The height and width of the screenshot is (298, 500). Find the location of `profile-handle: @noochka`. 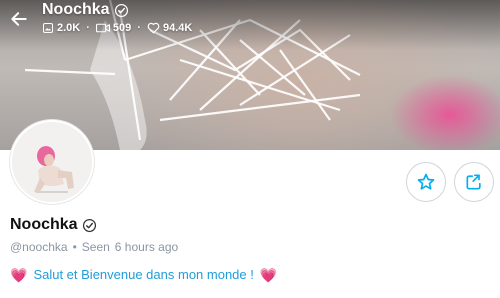

profile-handle: @noochka is located at coordinates (39, 247).